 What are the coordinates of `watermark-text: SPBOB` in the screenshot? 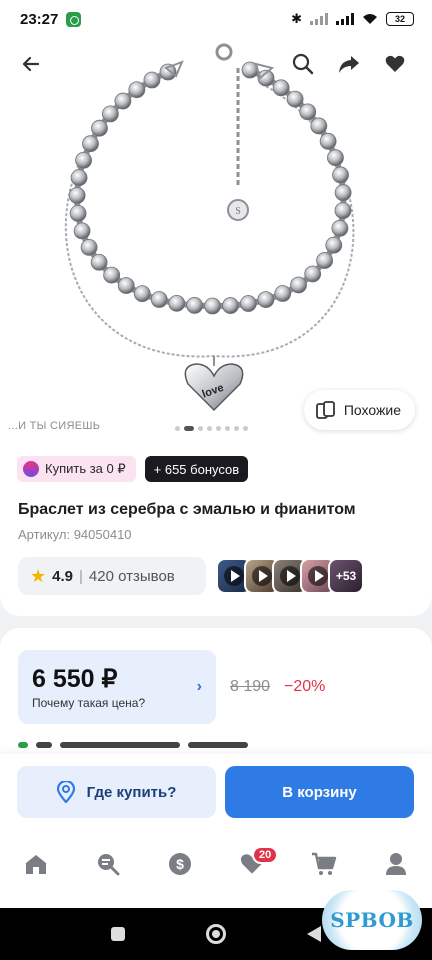 It's located at (372, 920).